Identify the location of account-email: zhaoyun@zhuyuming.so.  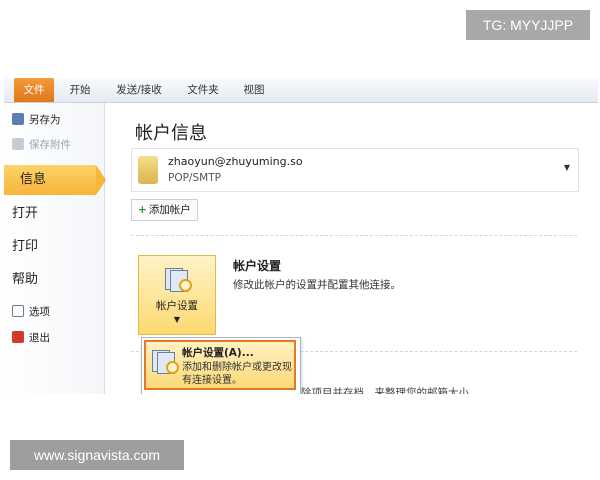
(235, 161).